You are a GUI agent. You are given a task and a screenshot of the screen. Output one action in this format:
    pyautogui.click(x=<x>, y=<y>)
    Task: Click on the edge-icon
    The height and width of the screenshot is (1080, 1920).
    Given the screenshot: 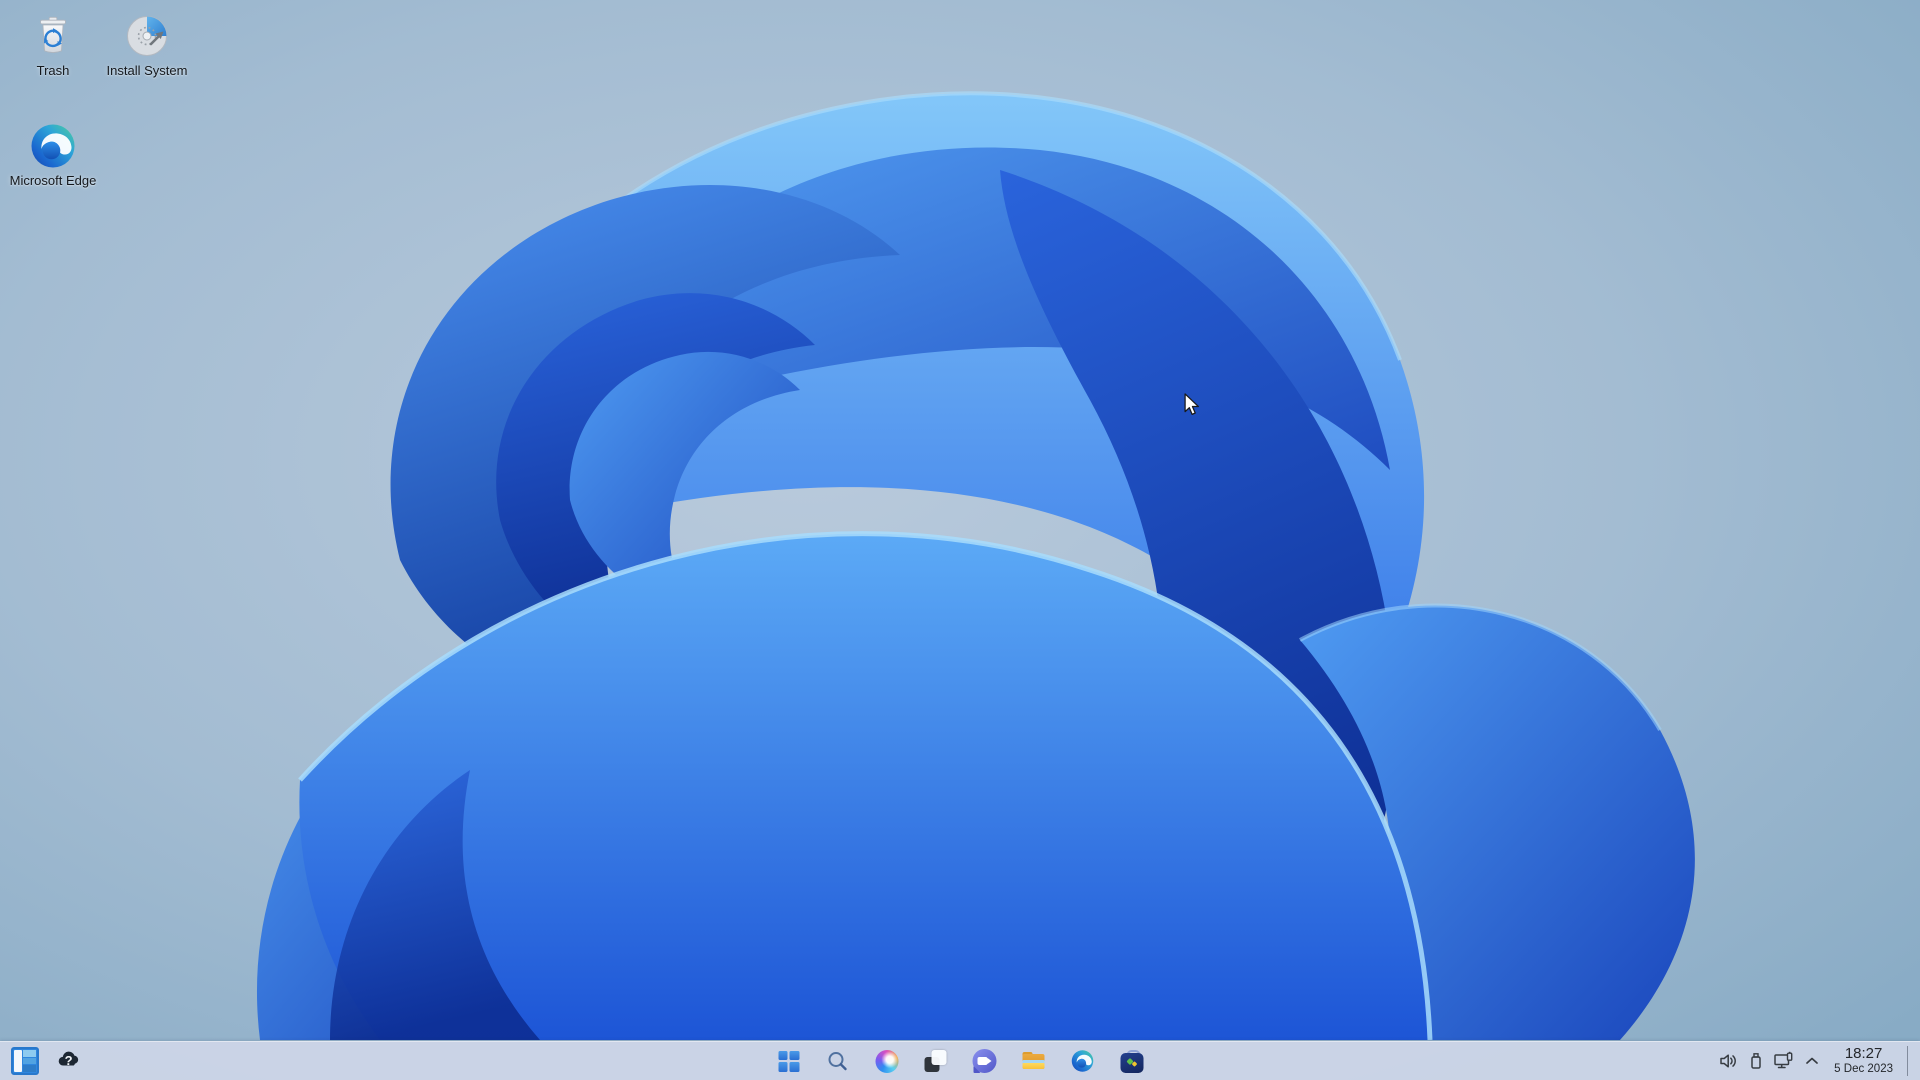 What is the action you would take?
    pyautogui.click(x=53, y=146)
    